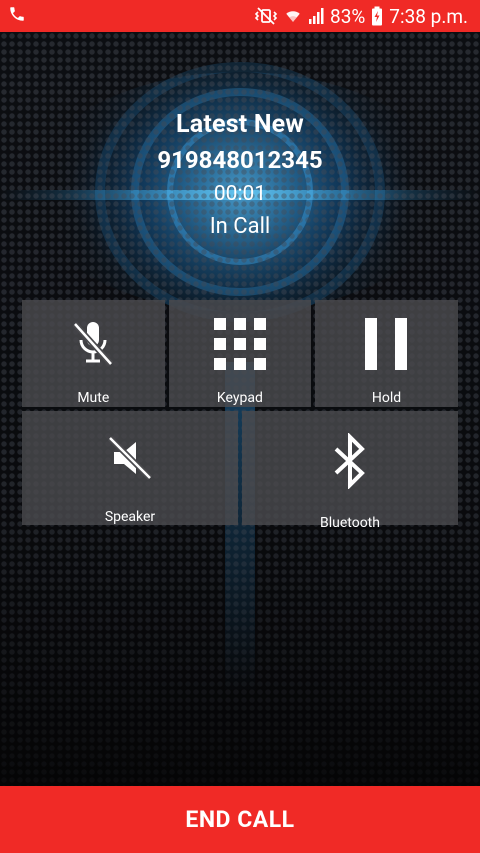 The image size is (480, 853). What do you see at coordinates (377, 16) in the screenshot?
I see `battery-charging-icon` at bounding box center [377, 16].